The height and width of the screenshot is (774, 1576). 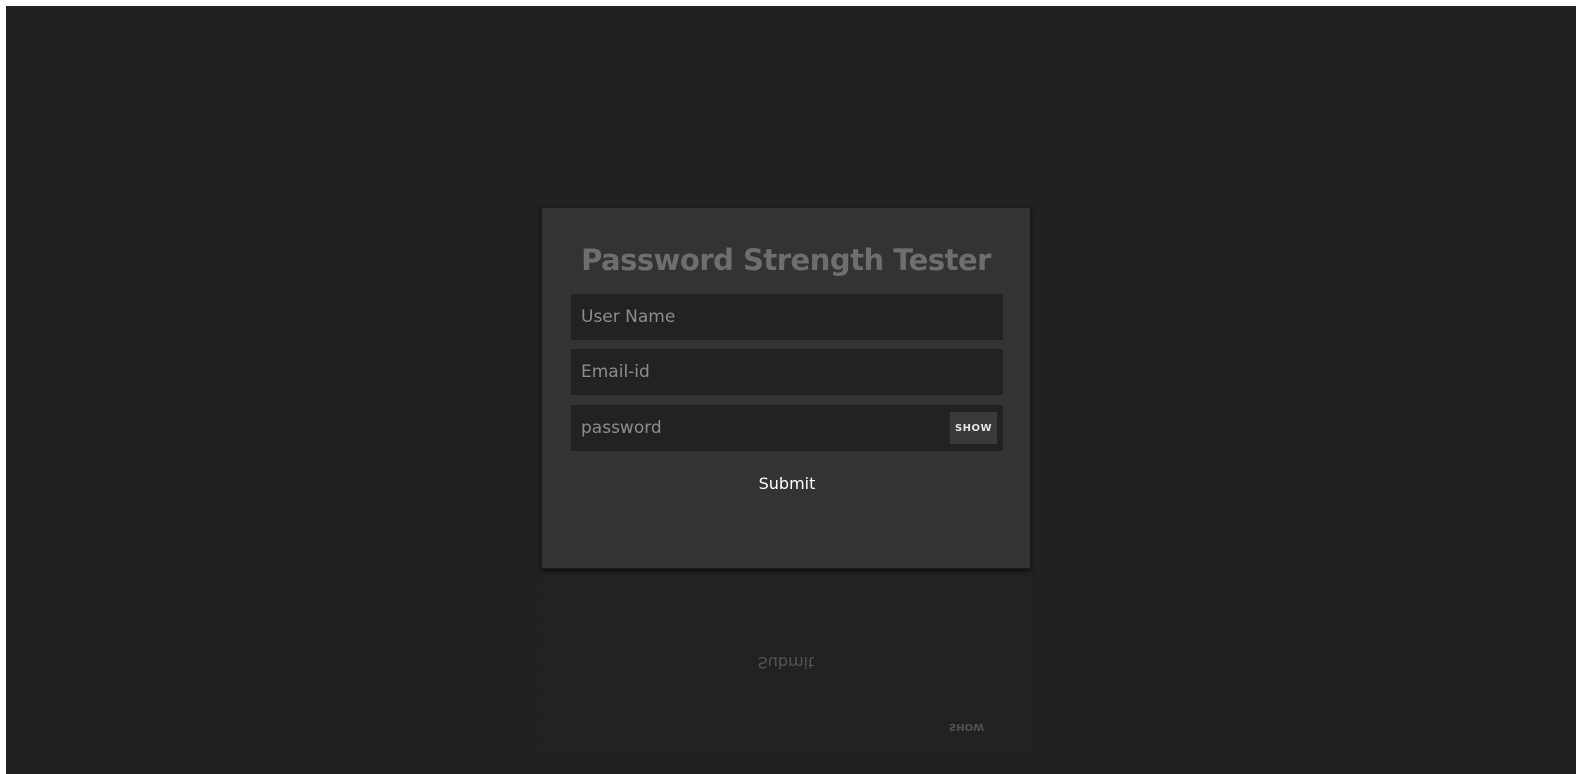 I want to click on username-input, so click(x=787, y=317).